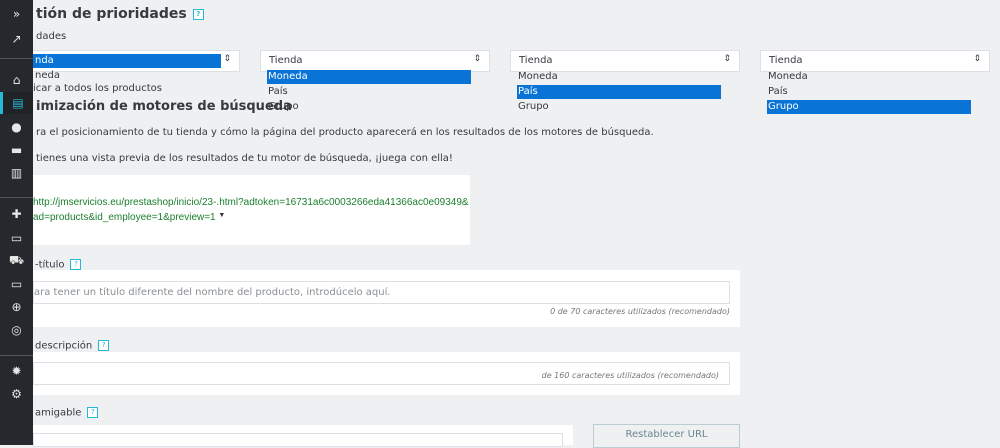 The width and height of the screenshot is (1000, 448). Describe the element at coordinates (375, 61) in the screenshot. I see `priority-select-2: Tienda ⇕` at that location.